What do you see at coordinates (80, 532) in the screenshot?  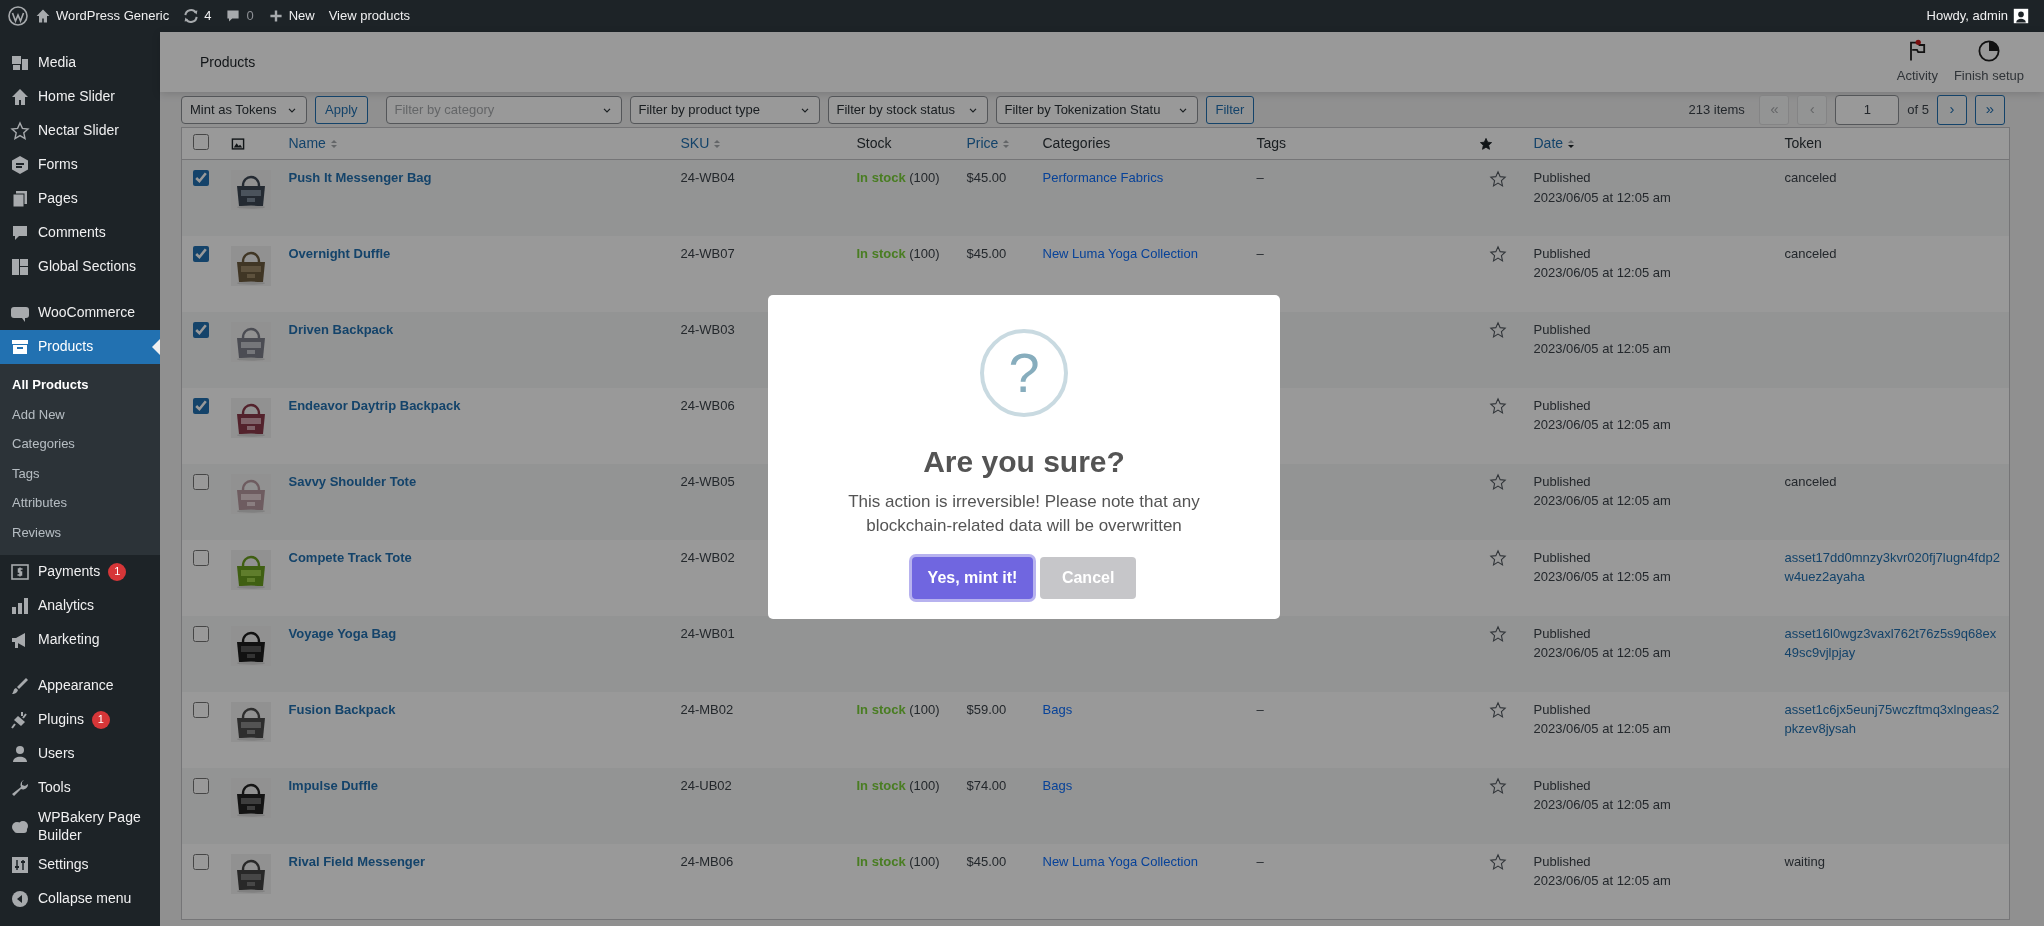 I see `submenu-item: Reviews` at bounding box center [80, 532].